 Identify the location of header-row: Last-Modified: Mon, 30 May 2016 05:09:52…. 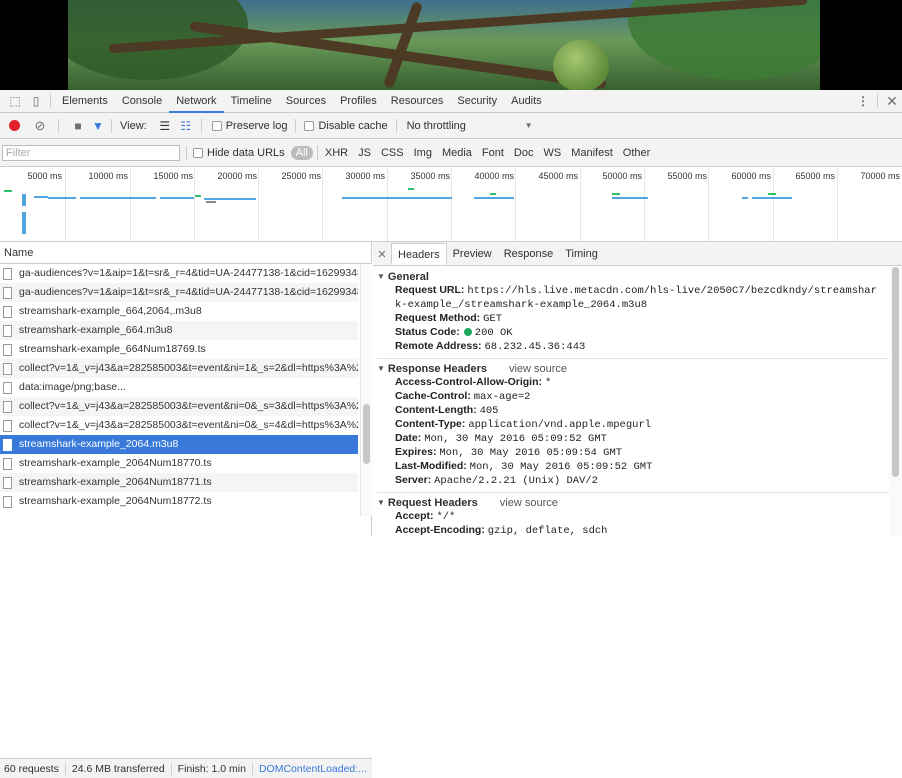
(633, 467).